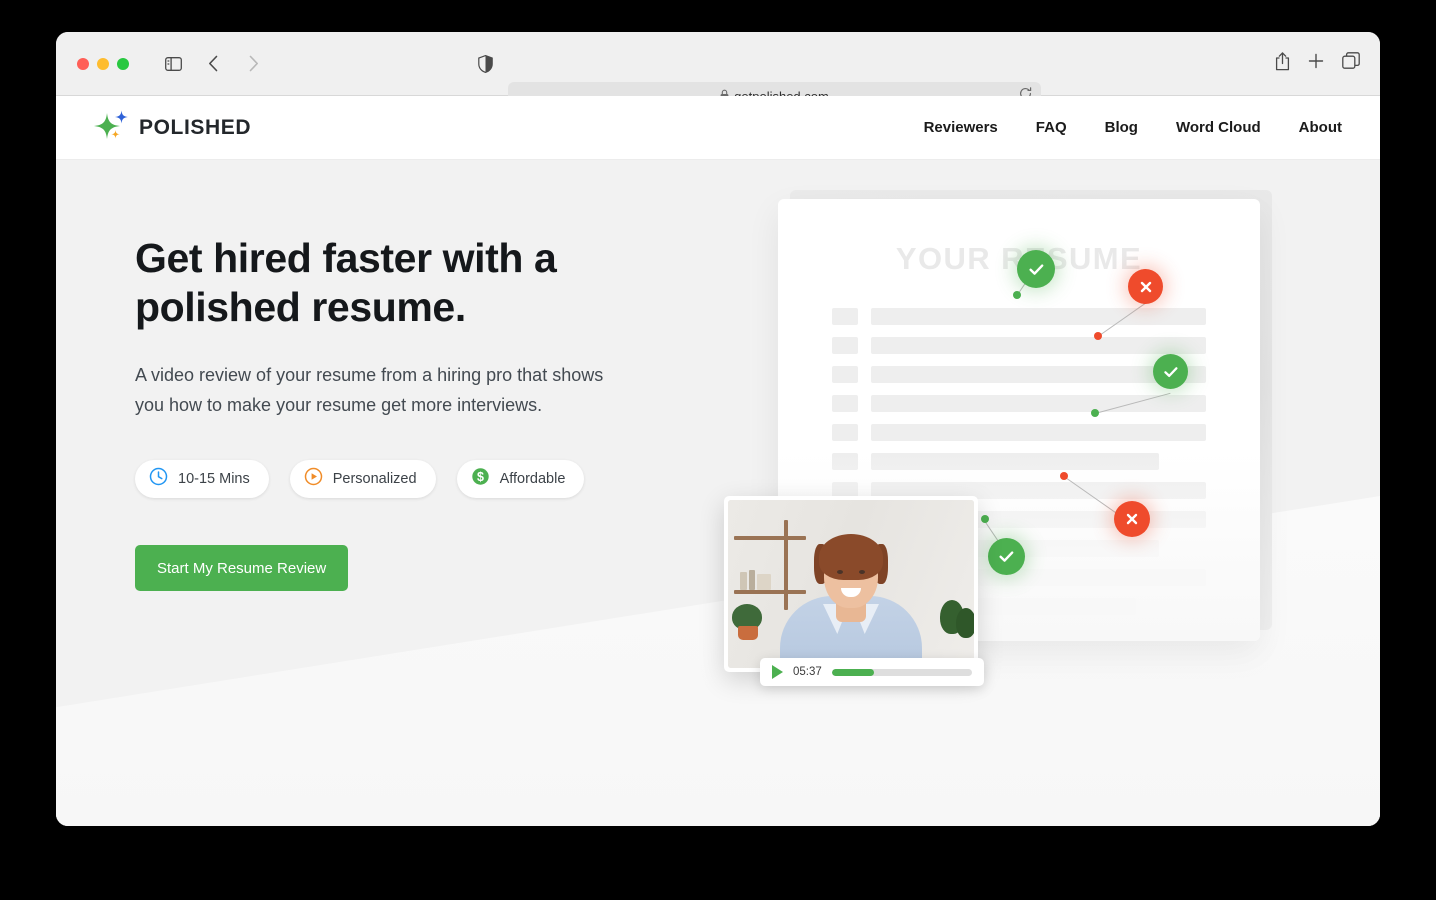 Image resolution: width=1436 pixels, height=900 pixels. I want to click on video-control-bar: 05:37, so click(872, 672).